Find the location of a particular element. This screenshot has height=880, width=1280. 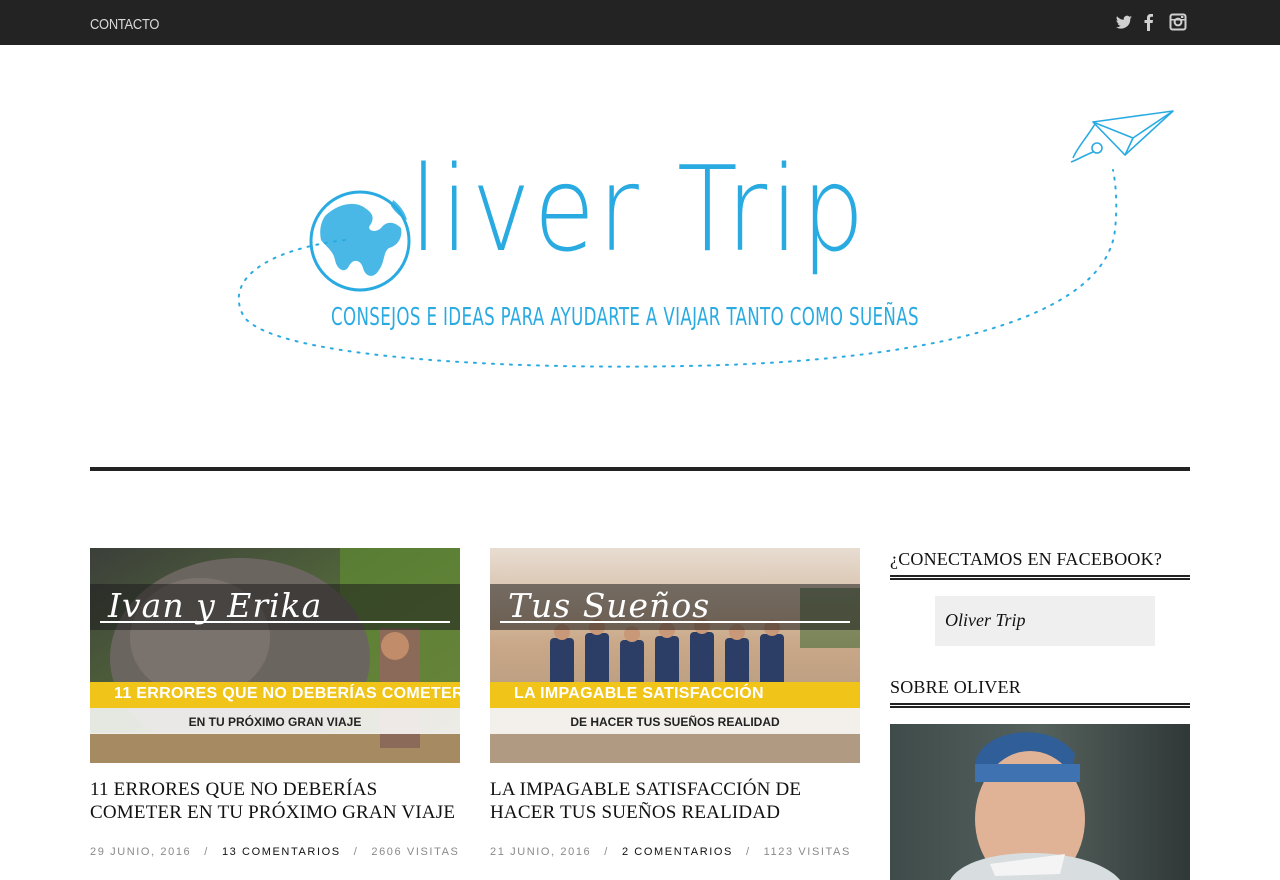

social-links is located at coordinates (1151, 22).